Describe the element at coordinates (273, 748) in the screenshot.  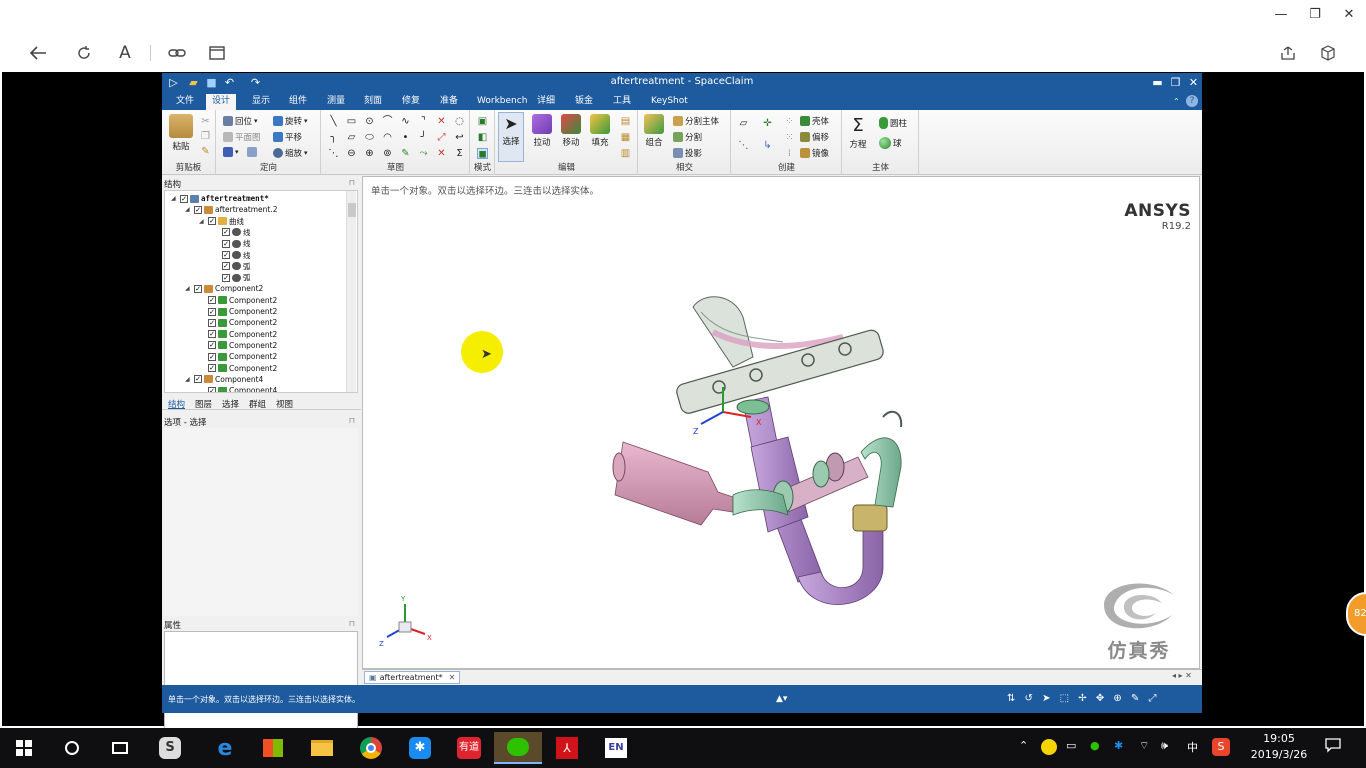
I see `store-button` at that location.